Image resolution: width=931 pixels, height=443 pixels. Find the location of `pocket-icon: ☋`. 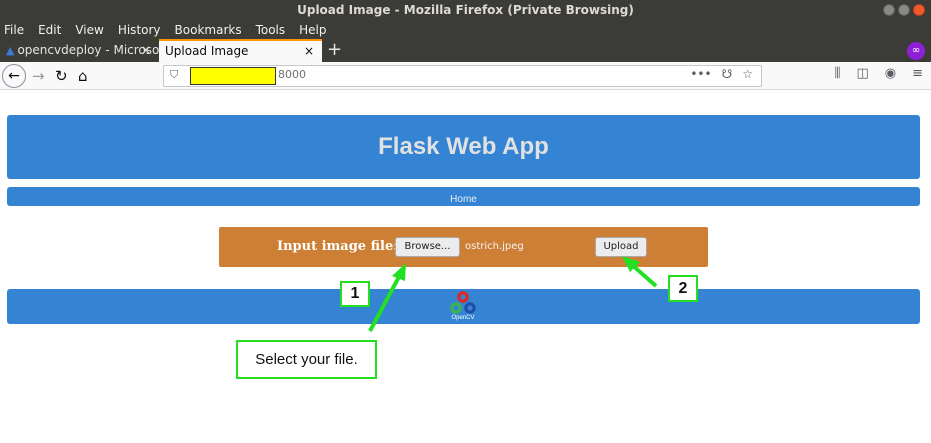

pocket-icon: ☋ is located at coordinates (727, 74).